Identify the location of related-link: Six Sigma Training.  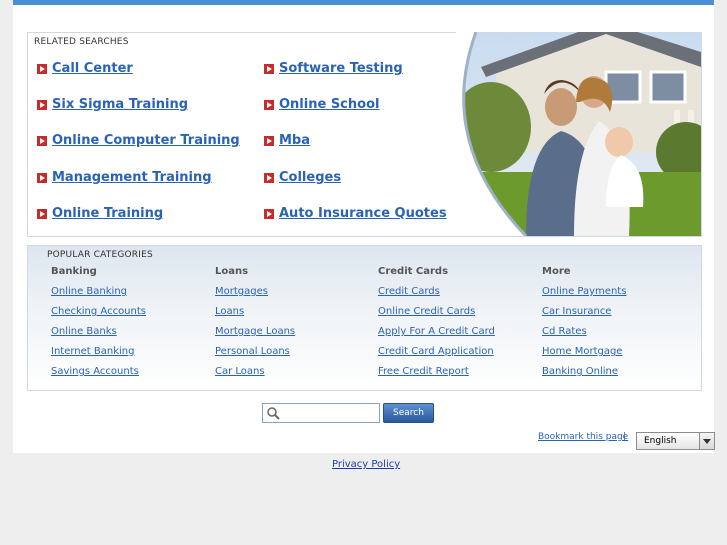
(120, 104).